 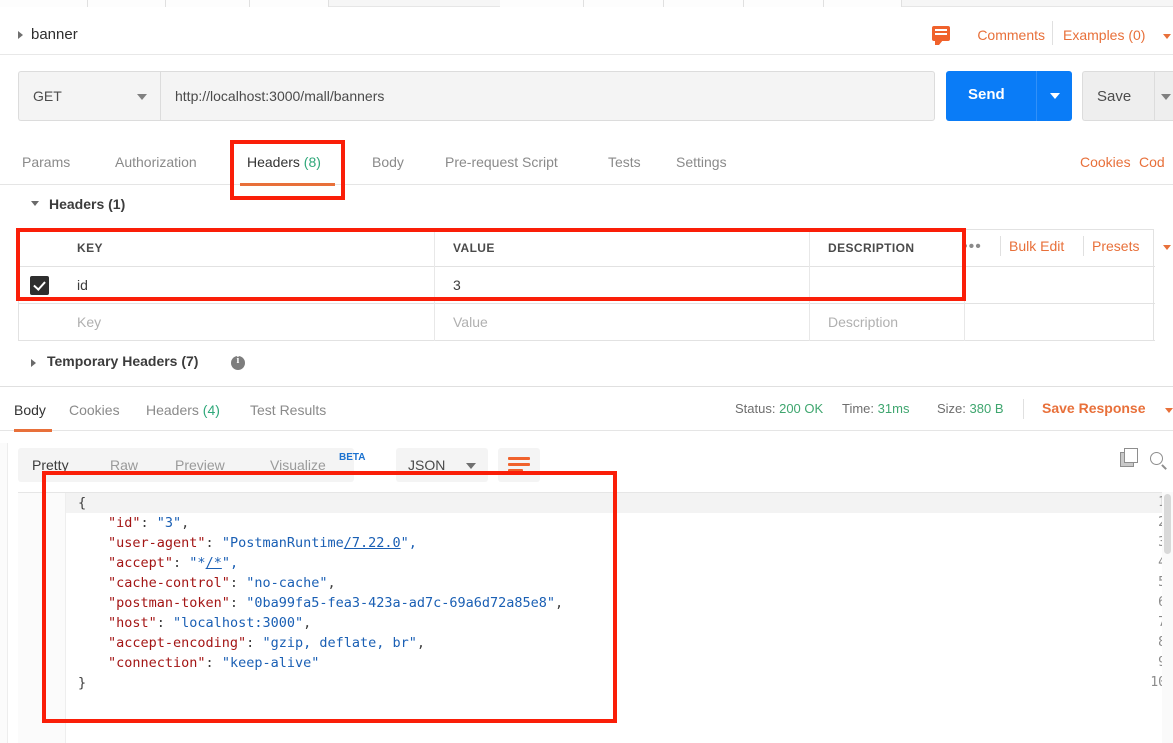 What do you see at coordinates (284, 162) in the screenshot?
I see `tab-headers: Headers (8)` at bounding box center [284, 162].